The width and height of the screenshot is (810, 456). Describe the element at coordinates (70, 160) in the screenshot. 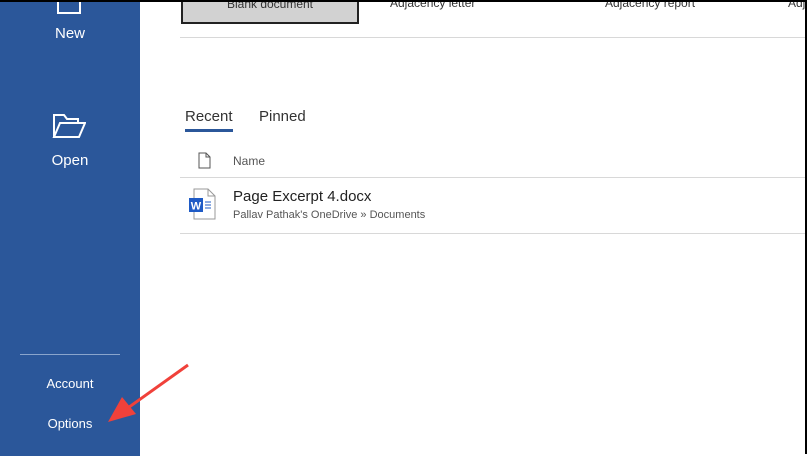

I see `open-label: Open` at that location.